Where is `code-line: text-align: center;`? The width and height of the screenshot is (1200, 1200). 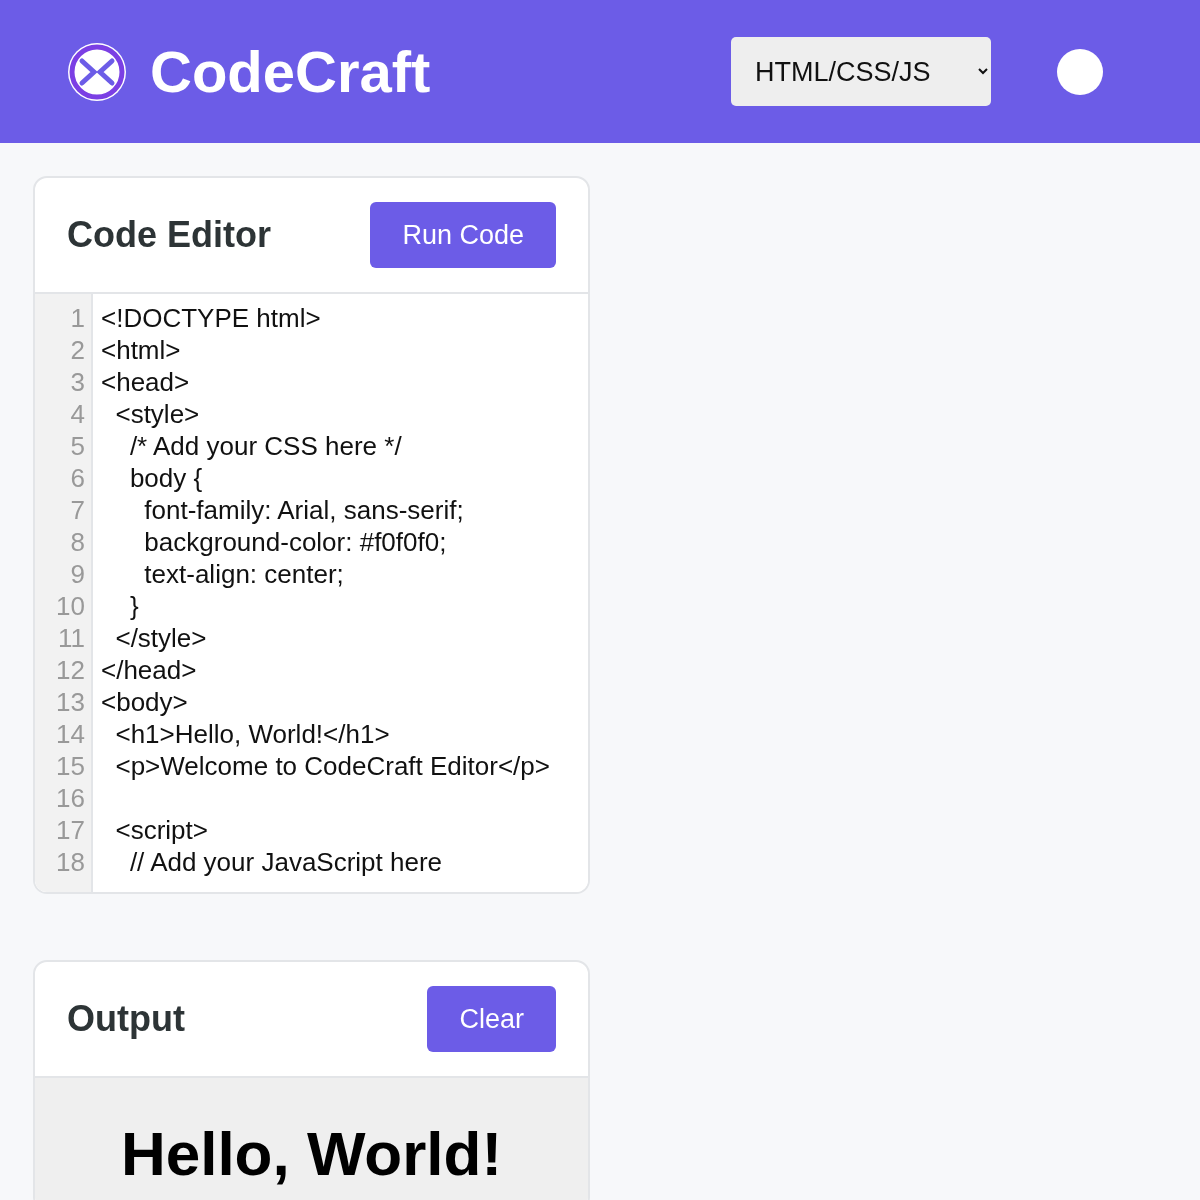 code-line: text-align: center; is located at coordinates (244, 574).